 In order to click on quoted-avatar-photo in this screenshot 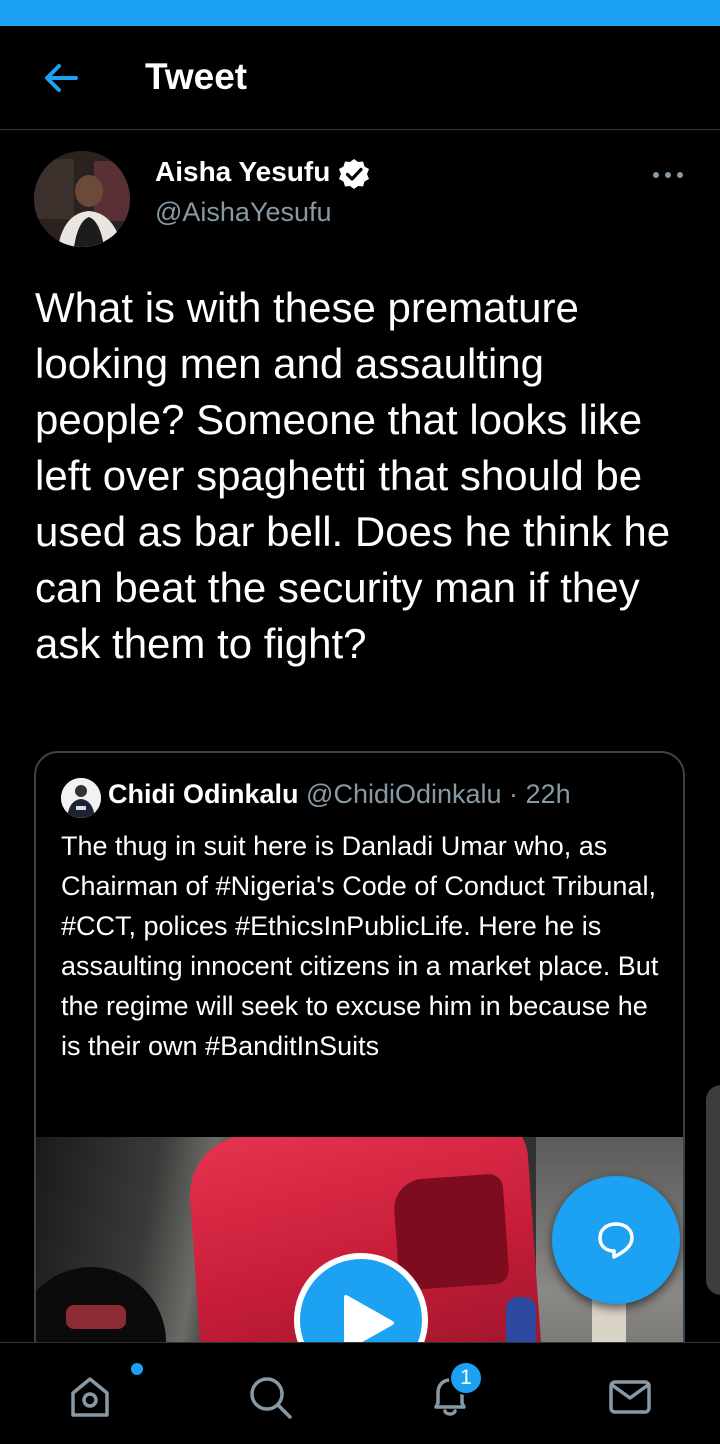, I will do `click(81, 798)`.